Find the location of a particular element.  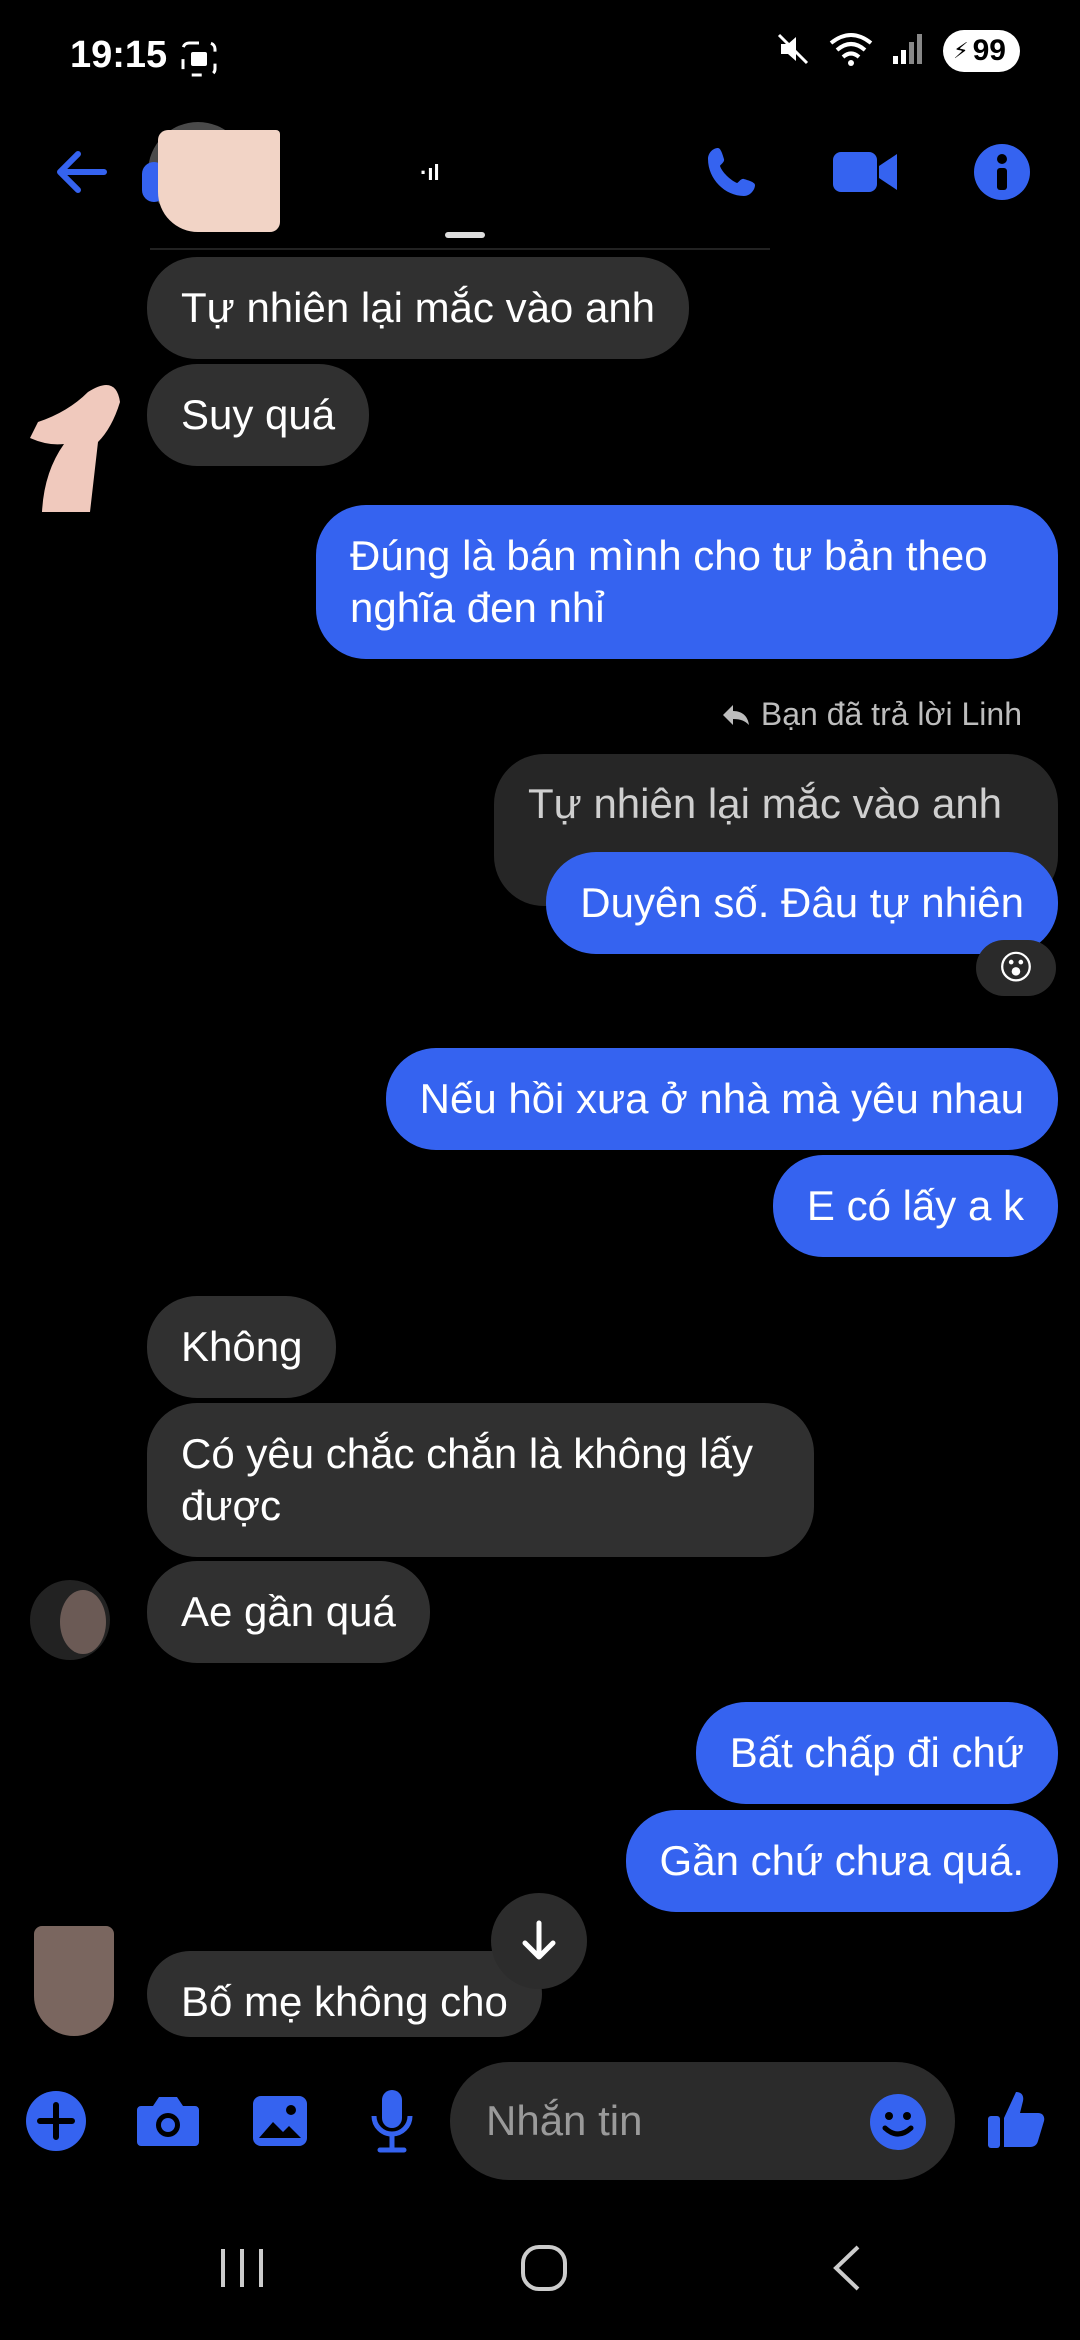

screenshot-icon is located at coordinates (199, 61).